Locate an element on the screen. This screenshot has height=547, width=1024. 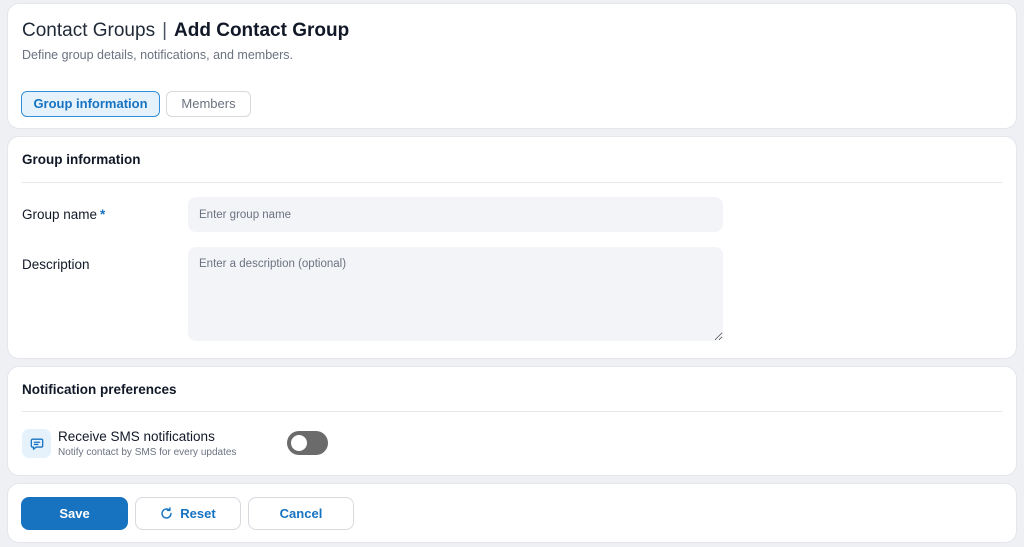
tab-group-information: Group information is located at coordinates (90, 104).